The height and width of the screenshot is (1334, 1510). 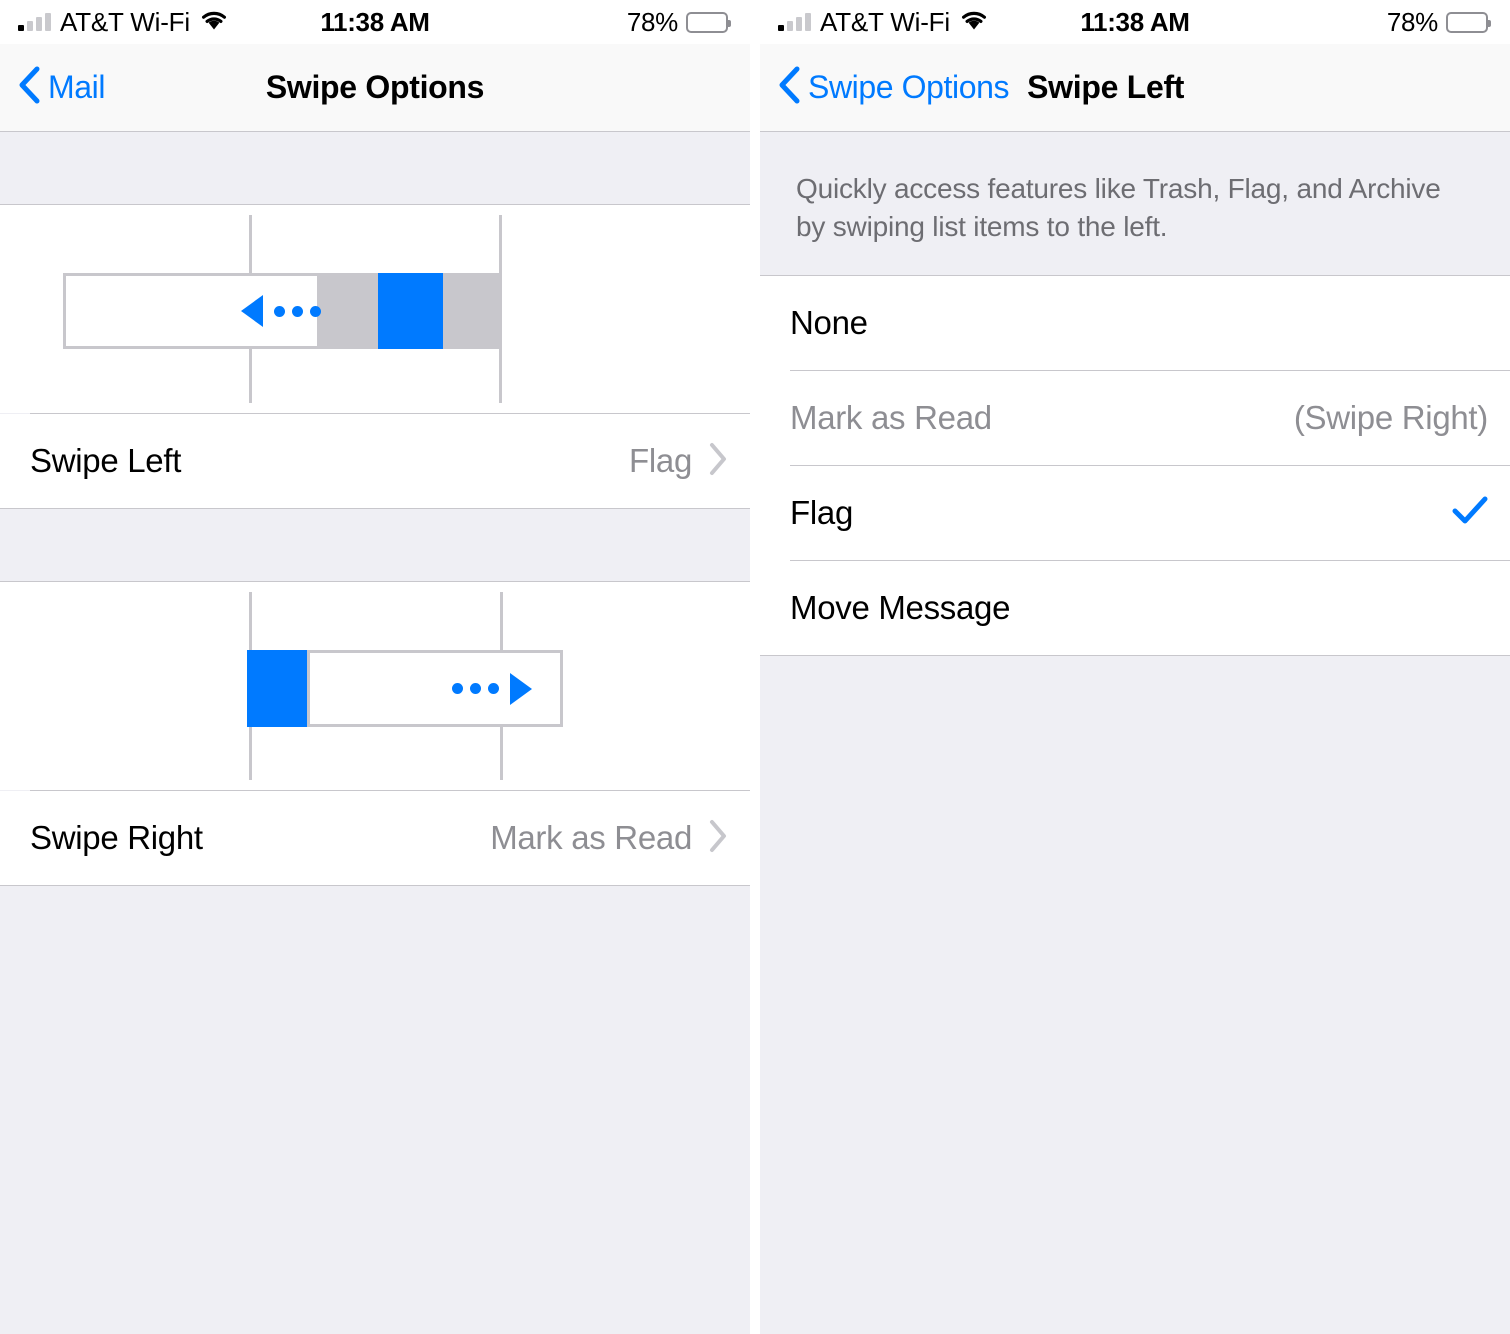 I want to click on nav-bar-right: Swipe Options Swipe Left, so click(x=1135, y=88).